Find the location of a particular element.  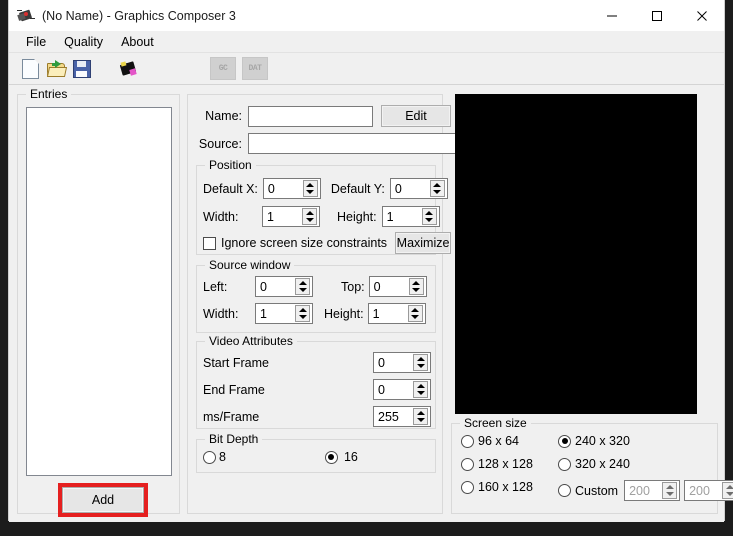

bit-depth-16-radio is located at coordinates (331, 457).